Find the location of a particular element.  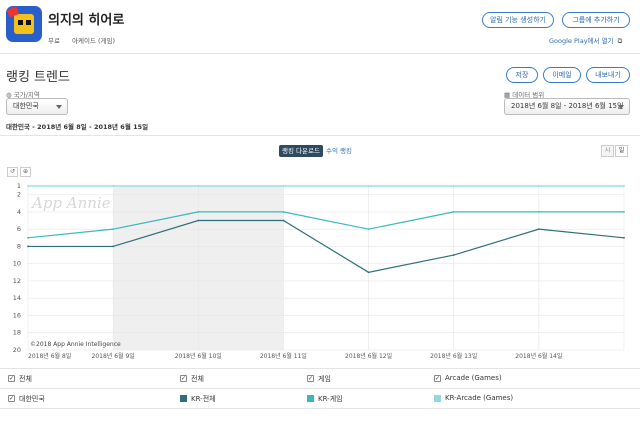

y-tick-label: 12 is located at coordinates (17, 281).